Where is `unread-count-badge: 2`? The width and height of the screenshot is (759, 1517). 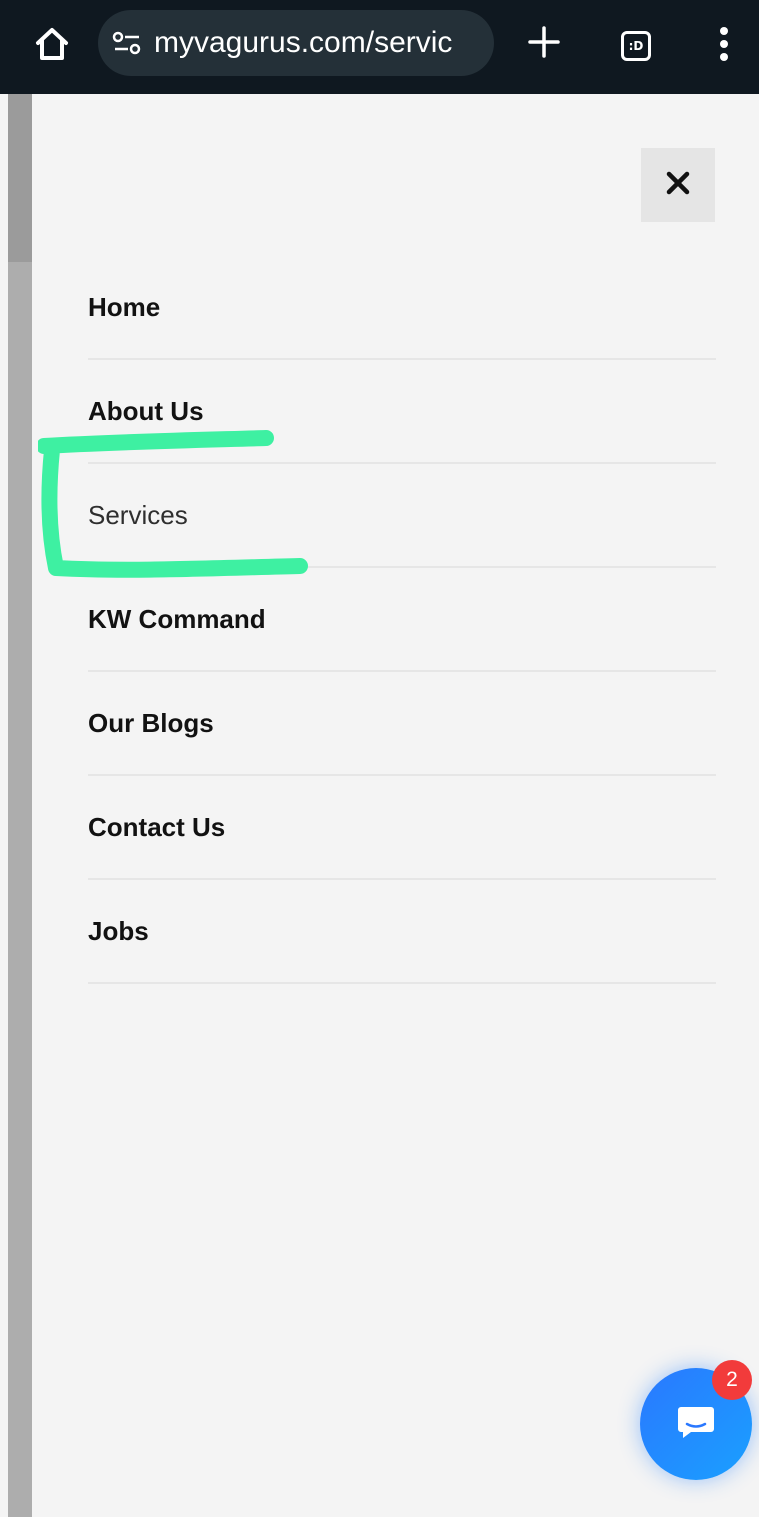 unread-count-badge: 2 is located at coordinates (732, 1380).